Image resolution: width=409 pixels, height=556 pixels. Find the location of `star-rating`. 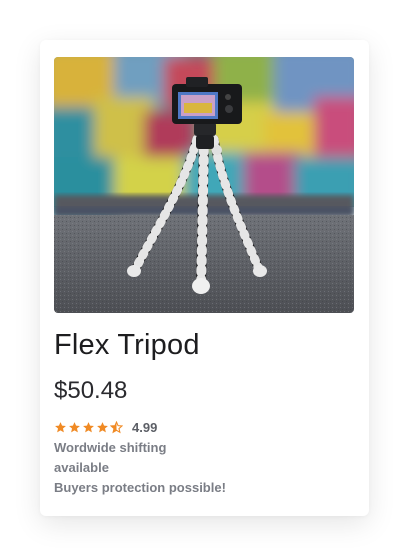

star-rating is located at coordinates (88, 427).